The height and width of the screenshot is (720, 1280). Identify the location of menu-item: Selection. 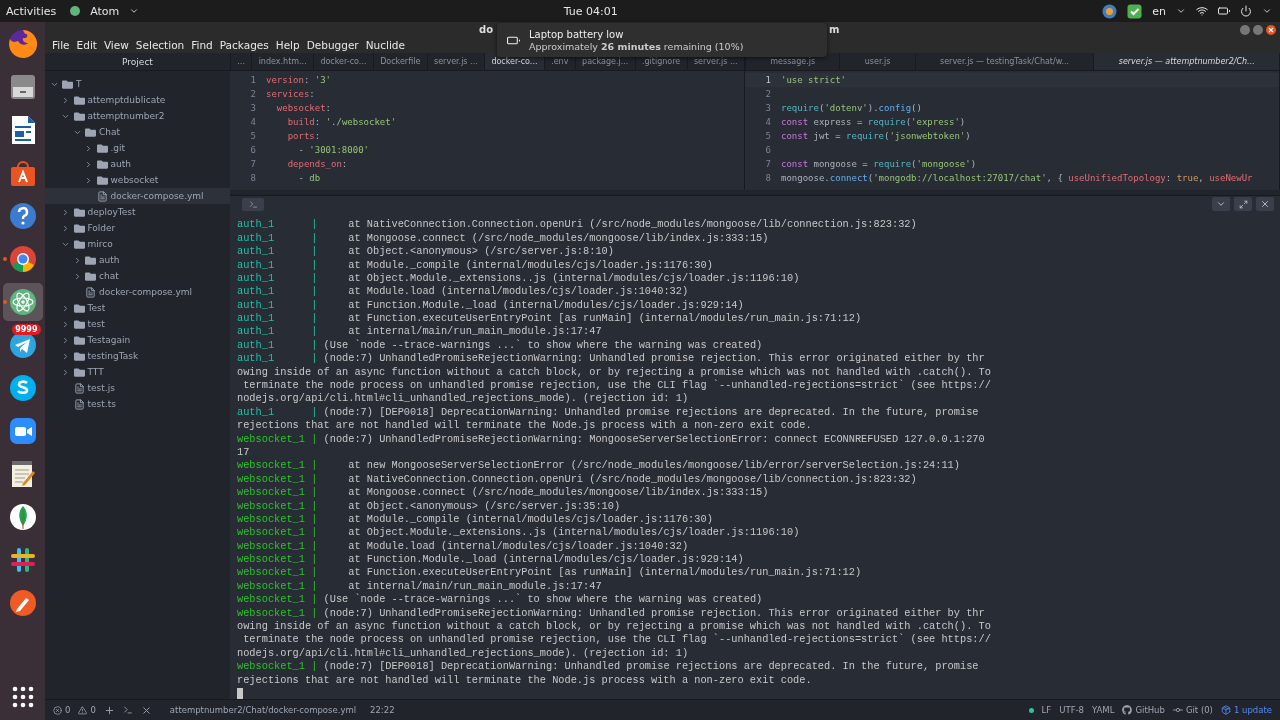
(160, 45).